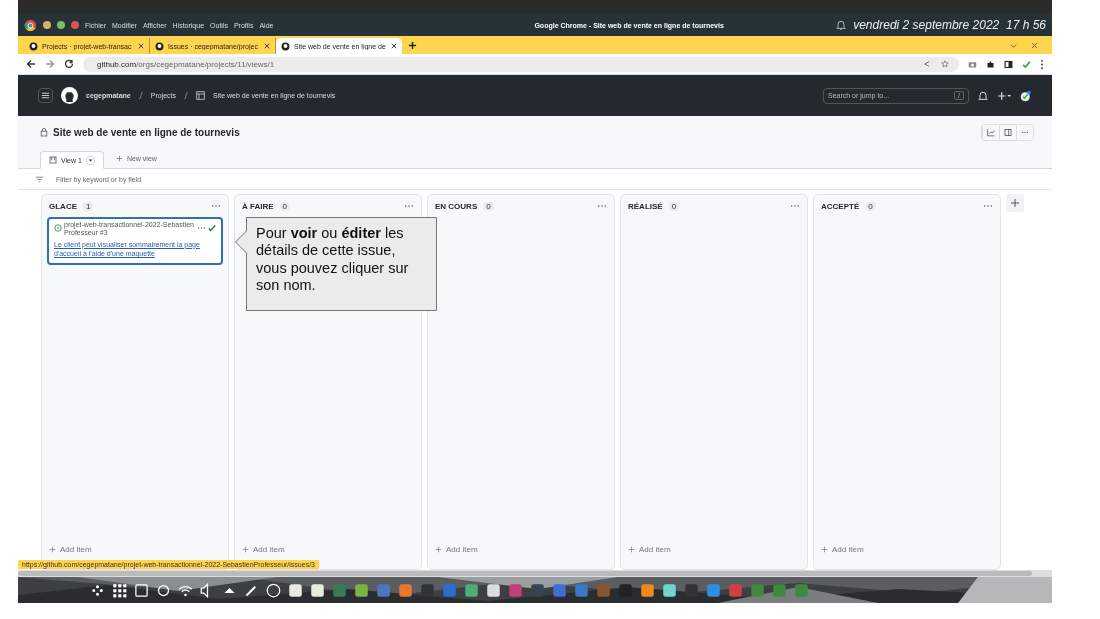  Describe the element at coordinates (75, 25) in the screenshot. I see `close-button` at that location.